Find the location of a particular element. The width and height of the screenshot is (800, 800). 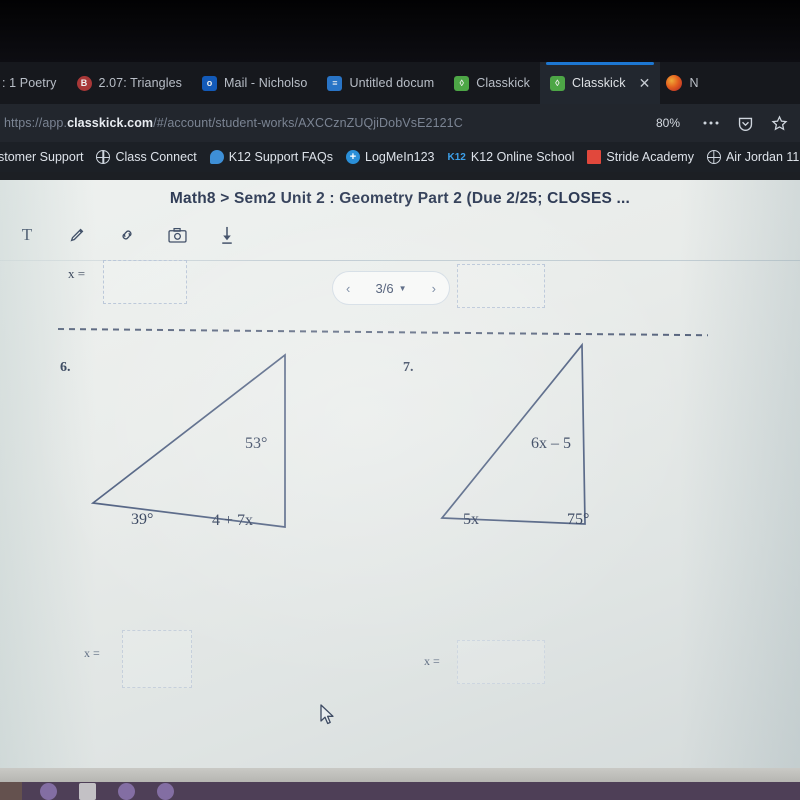

bookmark-stride-academy: Stride Academy is located at coordinates (640, 157).